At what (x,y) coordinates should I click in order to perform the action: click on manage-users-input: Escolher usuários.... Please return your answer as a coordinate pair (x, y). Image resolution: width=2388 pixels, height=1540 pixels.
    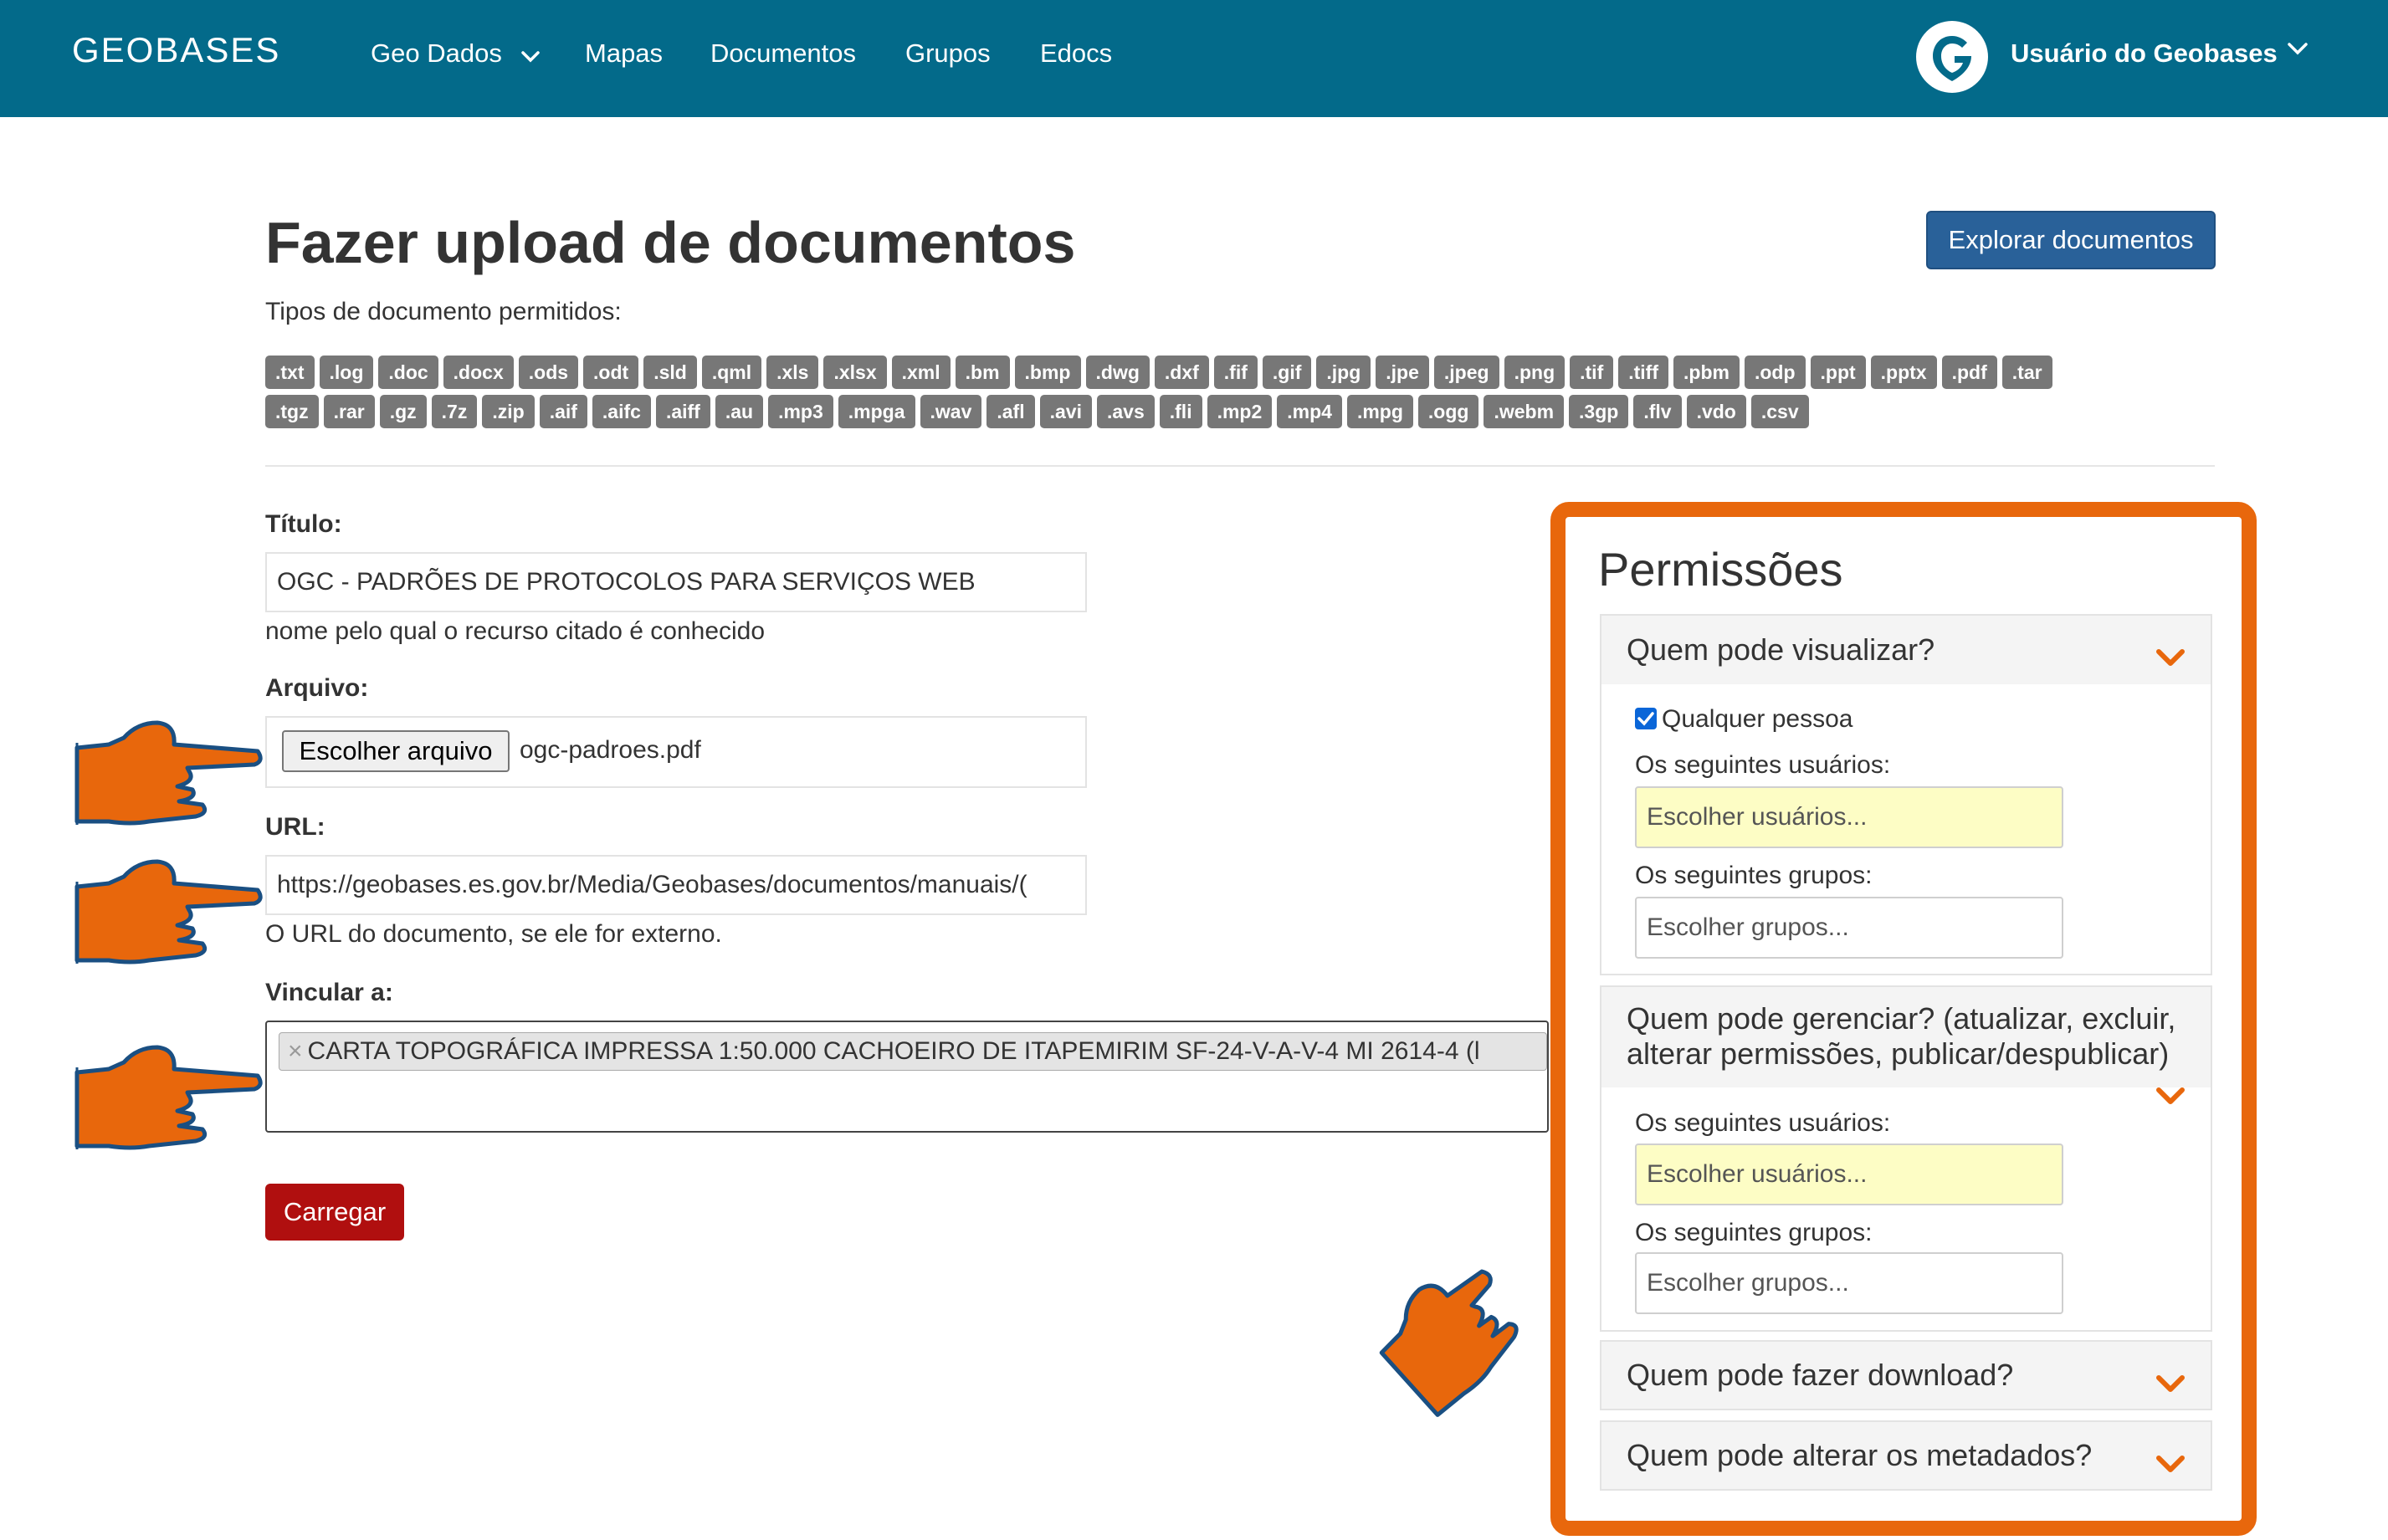
    Looking at the image, I should click on (1849, 1174).